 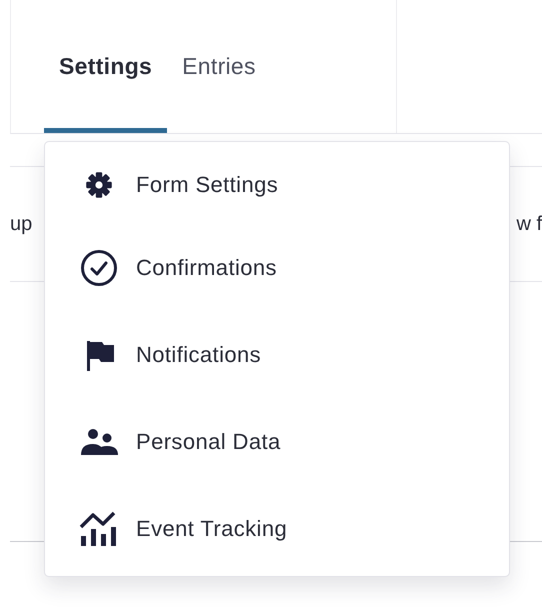 I want to click on toolbar-text: up, so click(x=21, y=224).